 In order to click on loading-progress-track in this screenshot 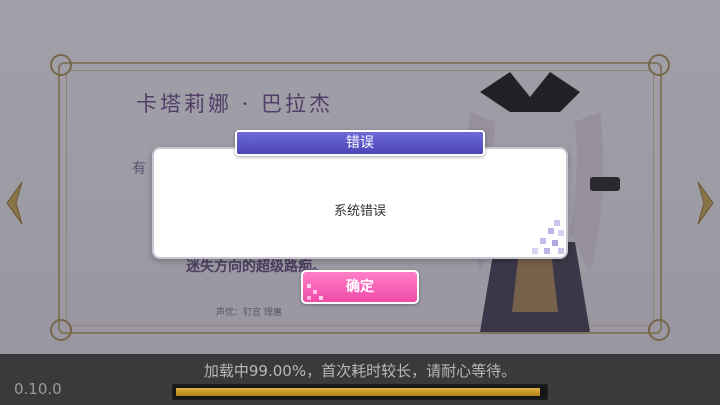, I will do `click(360, 392)`.